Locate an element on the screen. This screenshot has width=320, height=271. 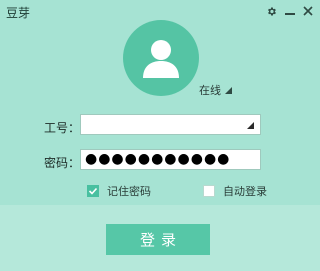
close-icon is located at coordinates (307, 11).